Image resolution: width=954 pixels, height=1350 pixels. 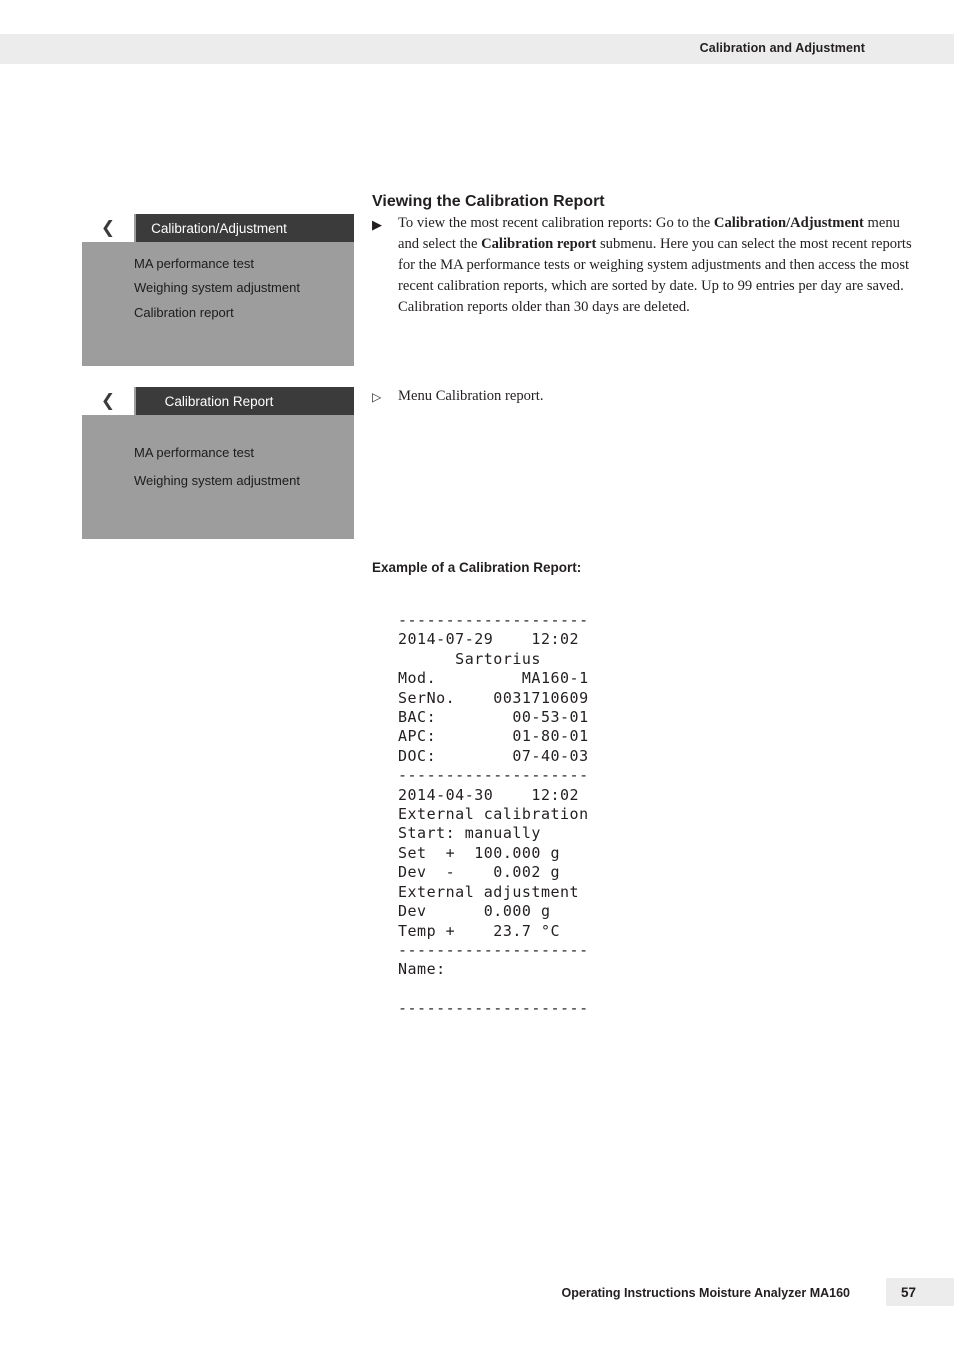 I want to click on menu-item-calibration-report: Calibration report, so click(x=244, y=313).